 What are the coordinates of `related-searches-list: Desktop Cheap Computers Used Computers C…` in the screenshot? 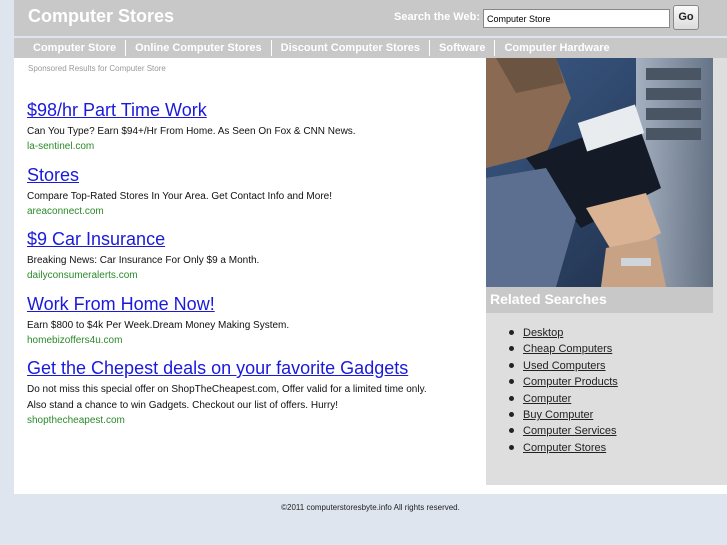 It's located at (599, 399).